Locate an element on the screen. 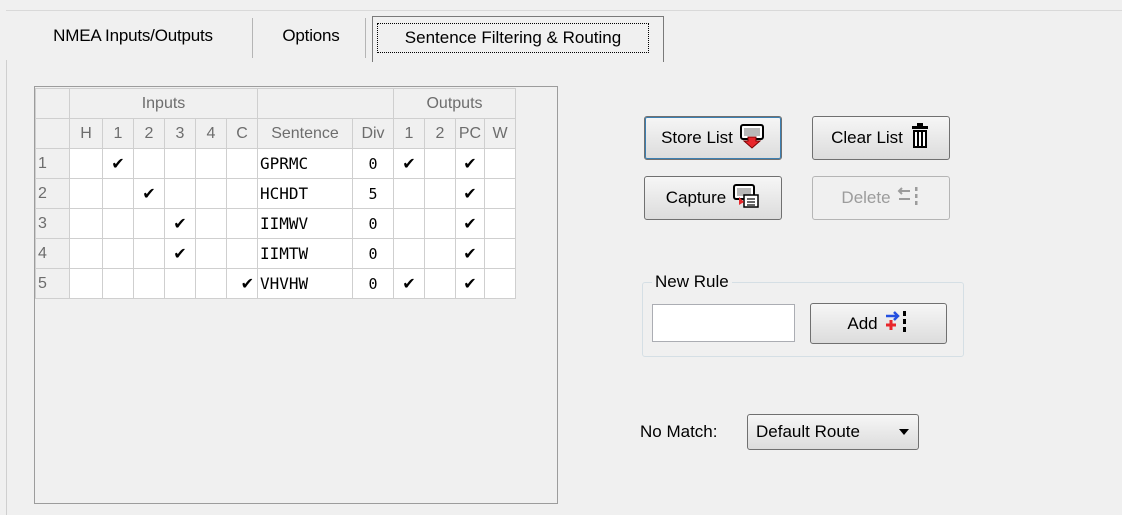 This screenshot has width=1122, height=515. delete-button: Delete is located at coordinates (881, 198).